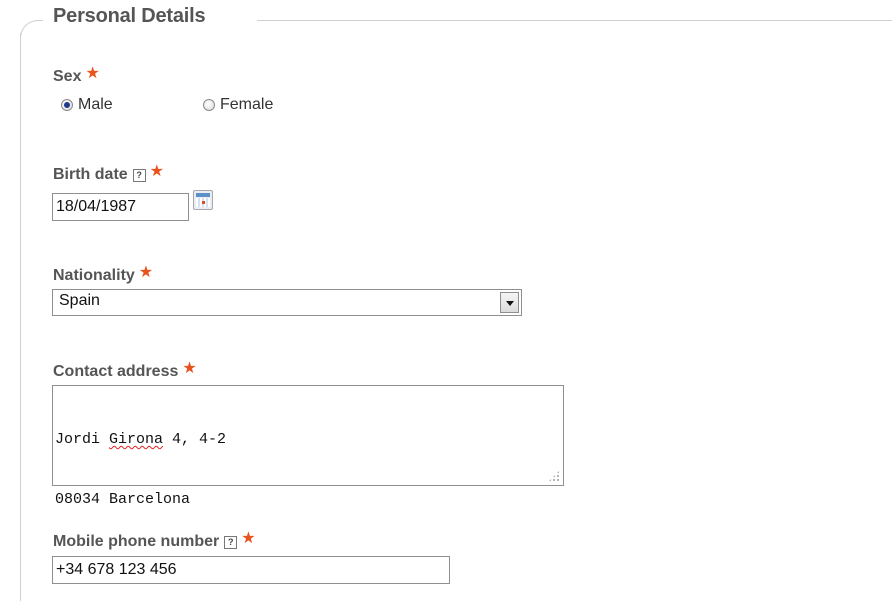  What do you see at coordinates (554, 476) in the screenshot?
I see `resize-grip-icon` at bounding box center [554, 476].